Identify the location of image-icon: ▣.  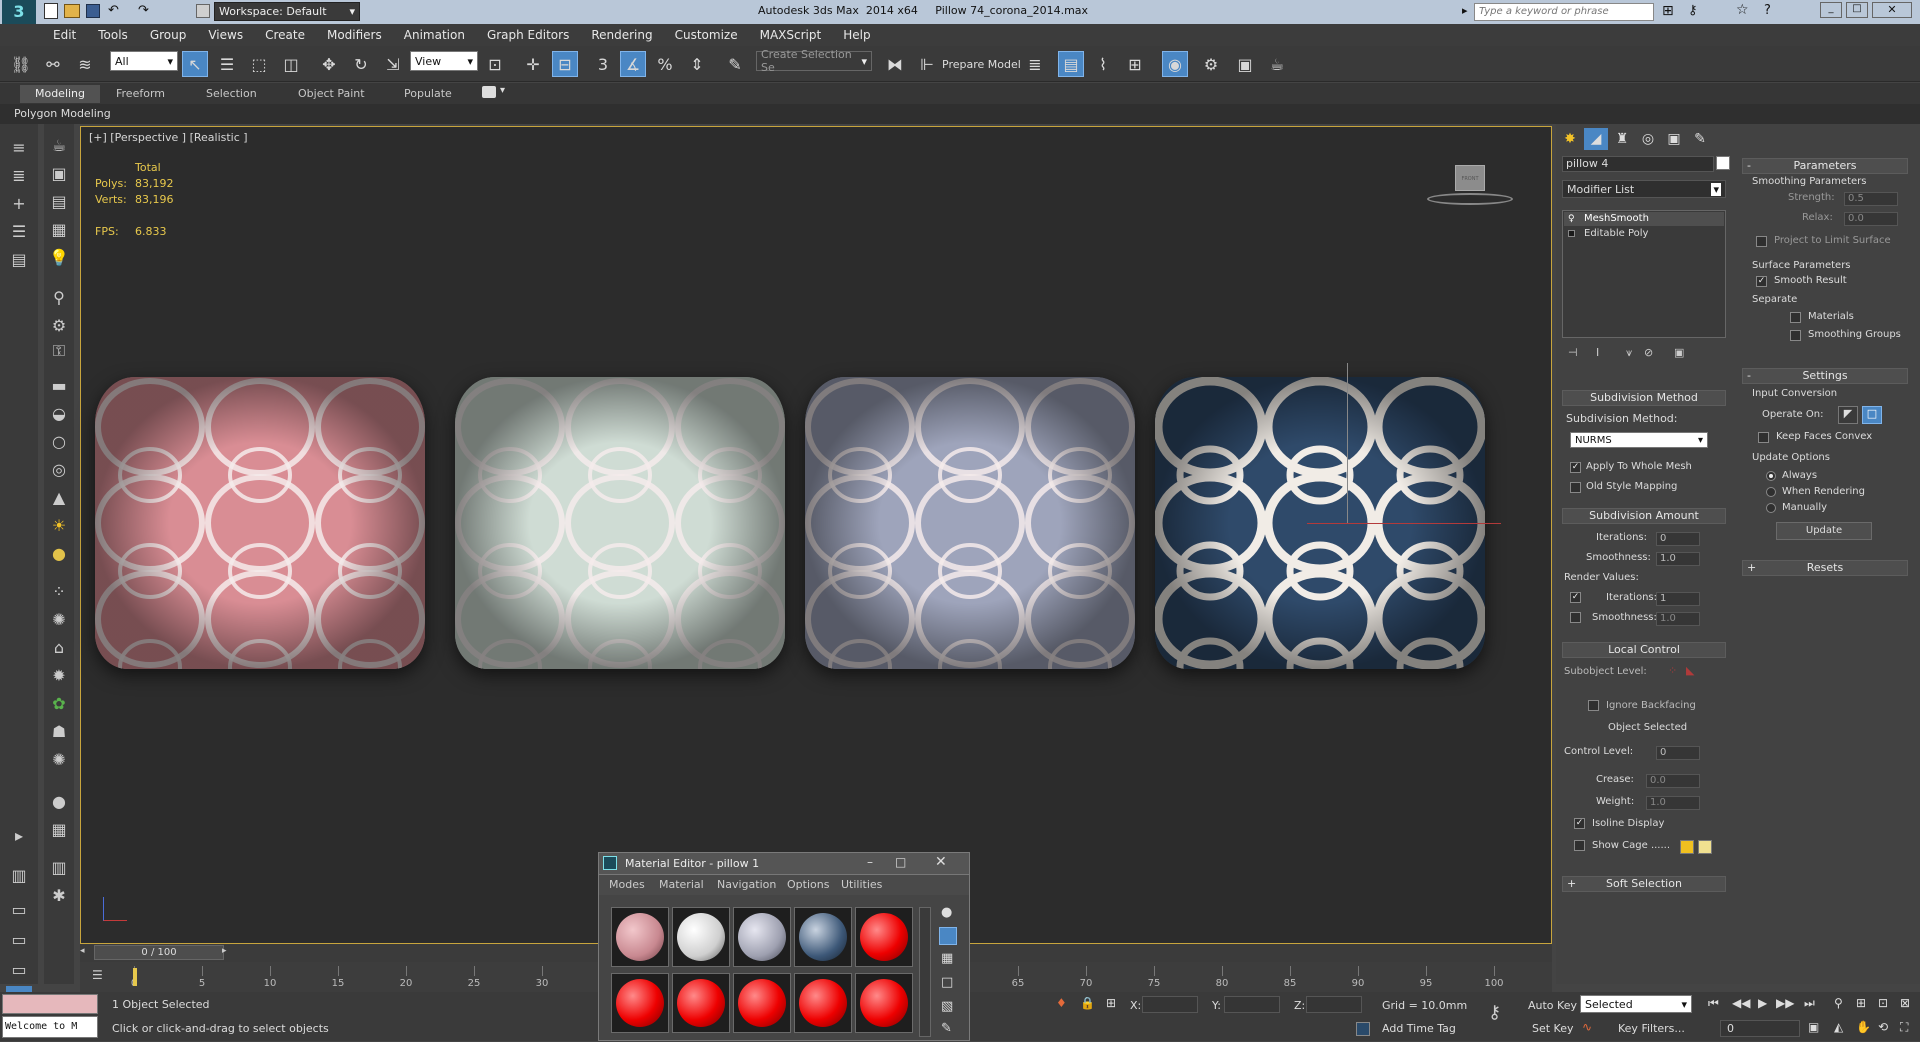
(59, 173).